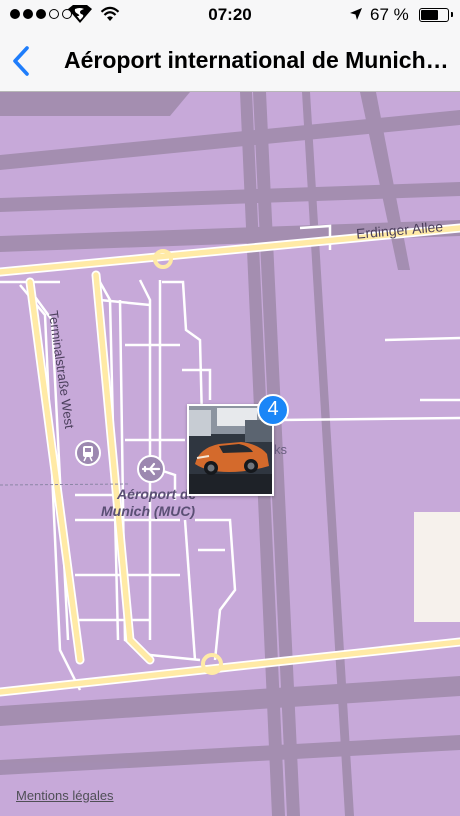  What do you see at coordinates (230, 15) in the screenshot?
I see `status-bar: 07:20 67 %` at bounding box center [230, 15].